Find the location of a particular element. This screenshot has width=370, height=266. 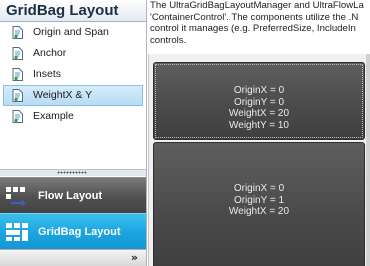

group-label: Flow Layout is located at coordinates (70, 196).